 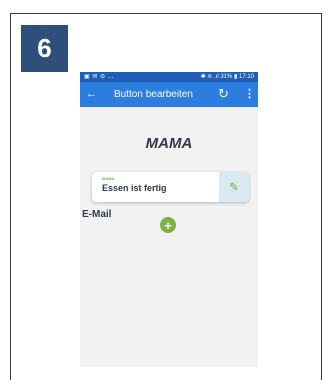 I want to click on card-small-label: MAMA, so click(x=108, y=178).